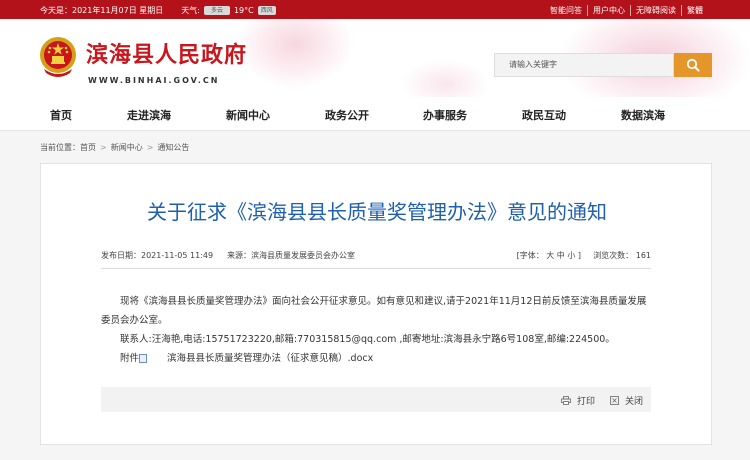 The height and width of the screenshot is (460, 750). Describe the element at coordinates (376, 358) in the screenshot. I see `attachment-row: 附件 滨海县县长质量奖管理办法（征求意见稿）.docx` at that location.